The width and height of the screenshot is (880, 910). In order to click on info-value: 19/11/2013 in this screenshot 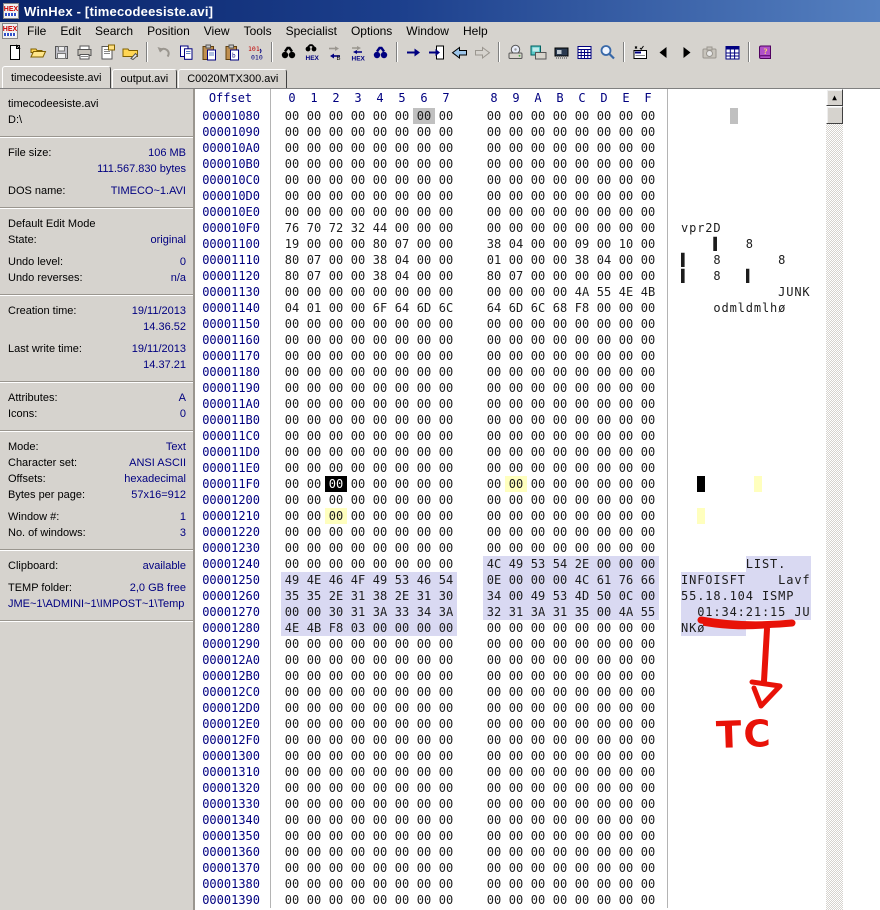, I will do `click(159, 311)`.